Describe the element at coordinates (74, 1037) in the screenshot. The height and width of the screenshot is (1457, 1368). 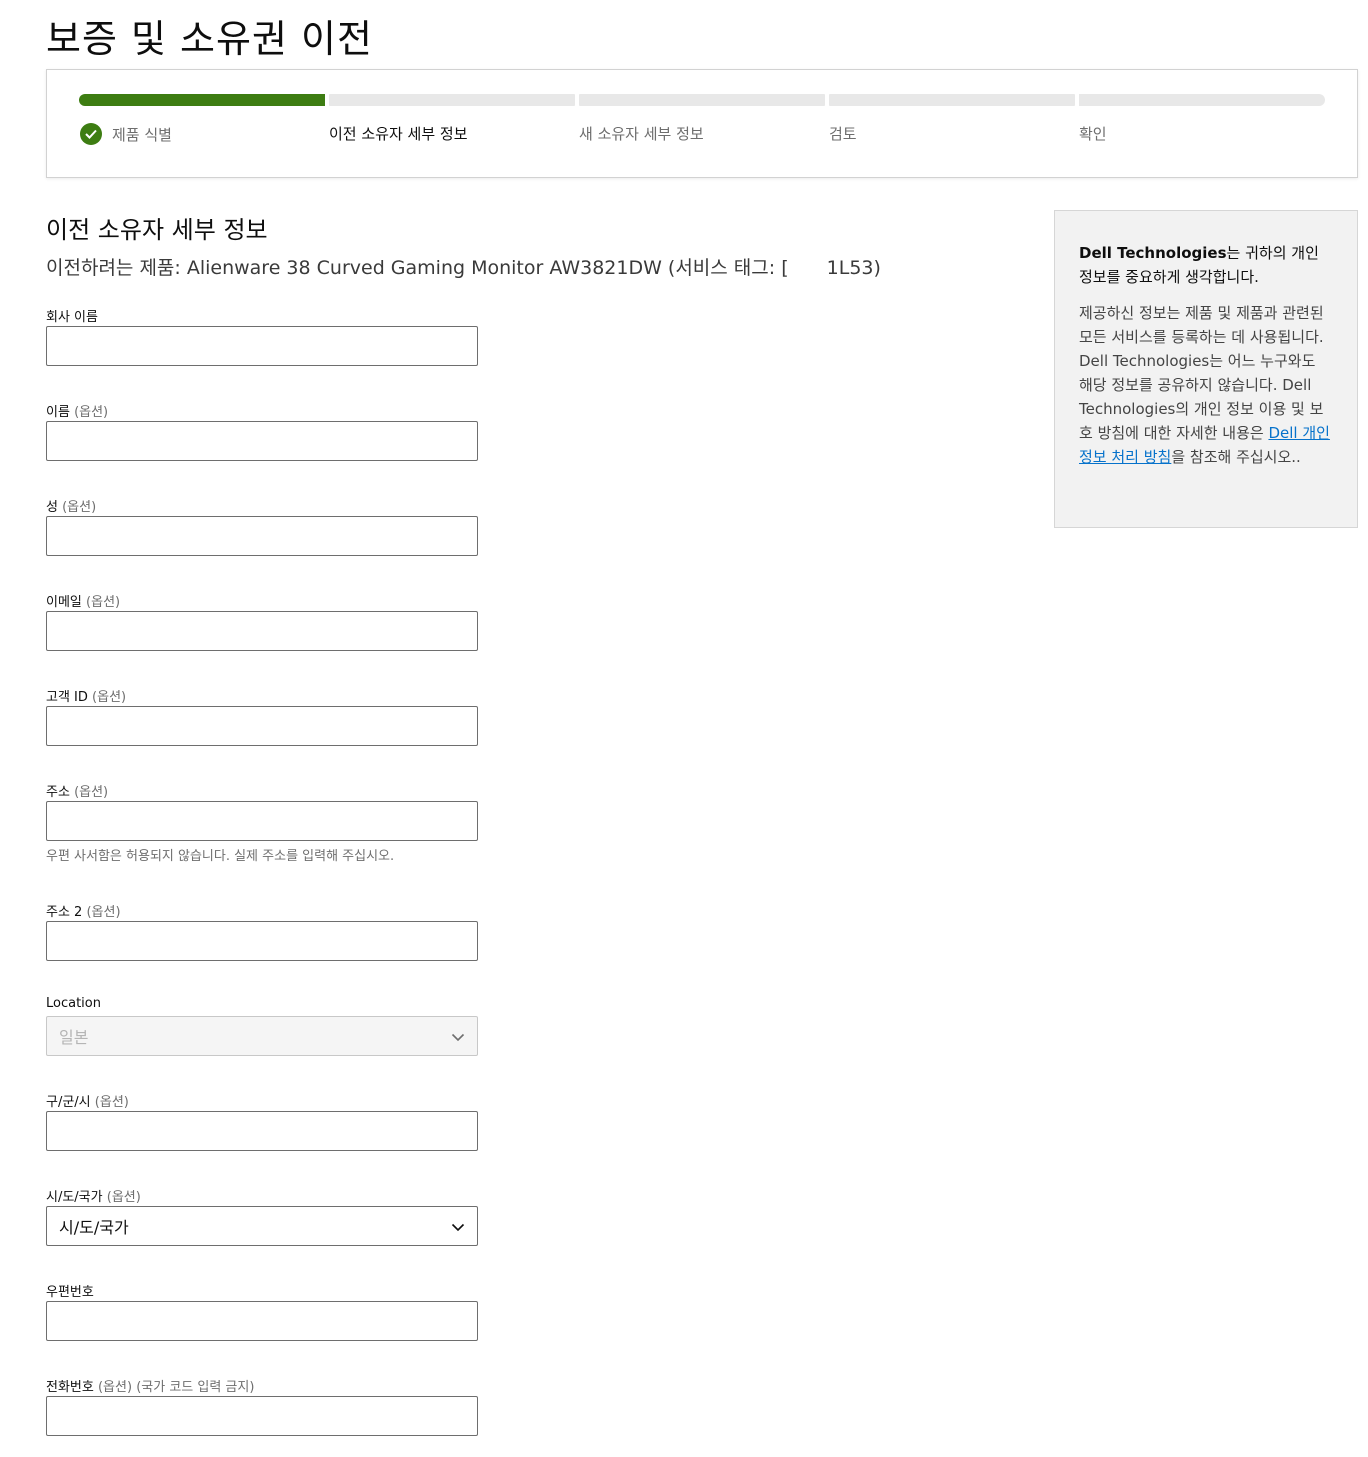
I see `location-selected-value: 일본` at that location.